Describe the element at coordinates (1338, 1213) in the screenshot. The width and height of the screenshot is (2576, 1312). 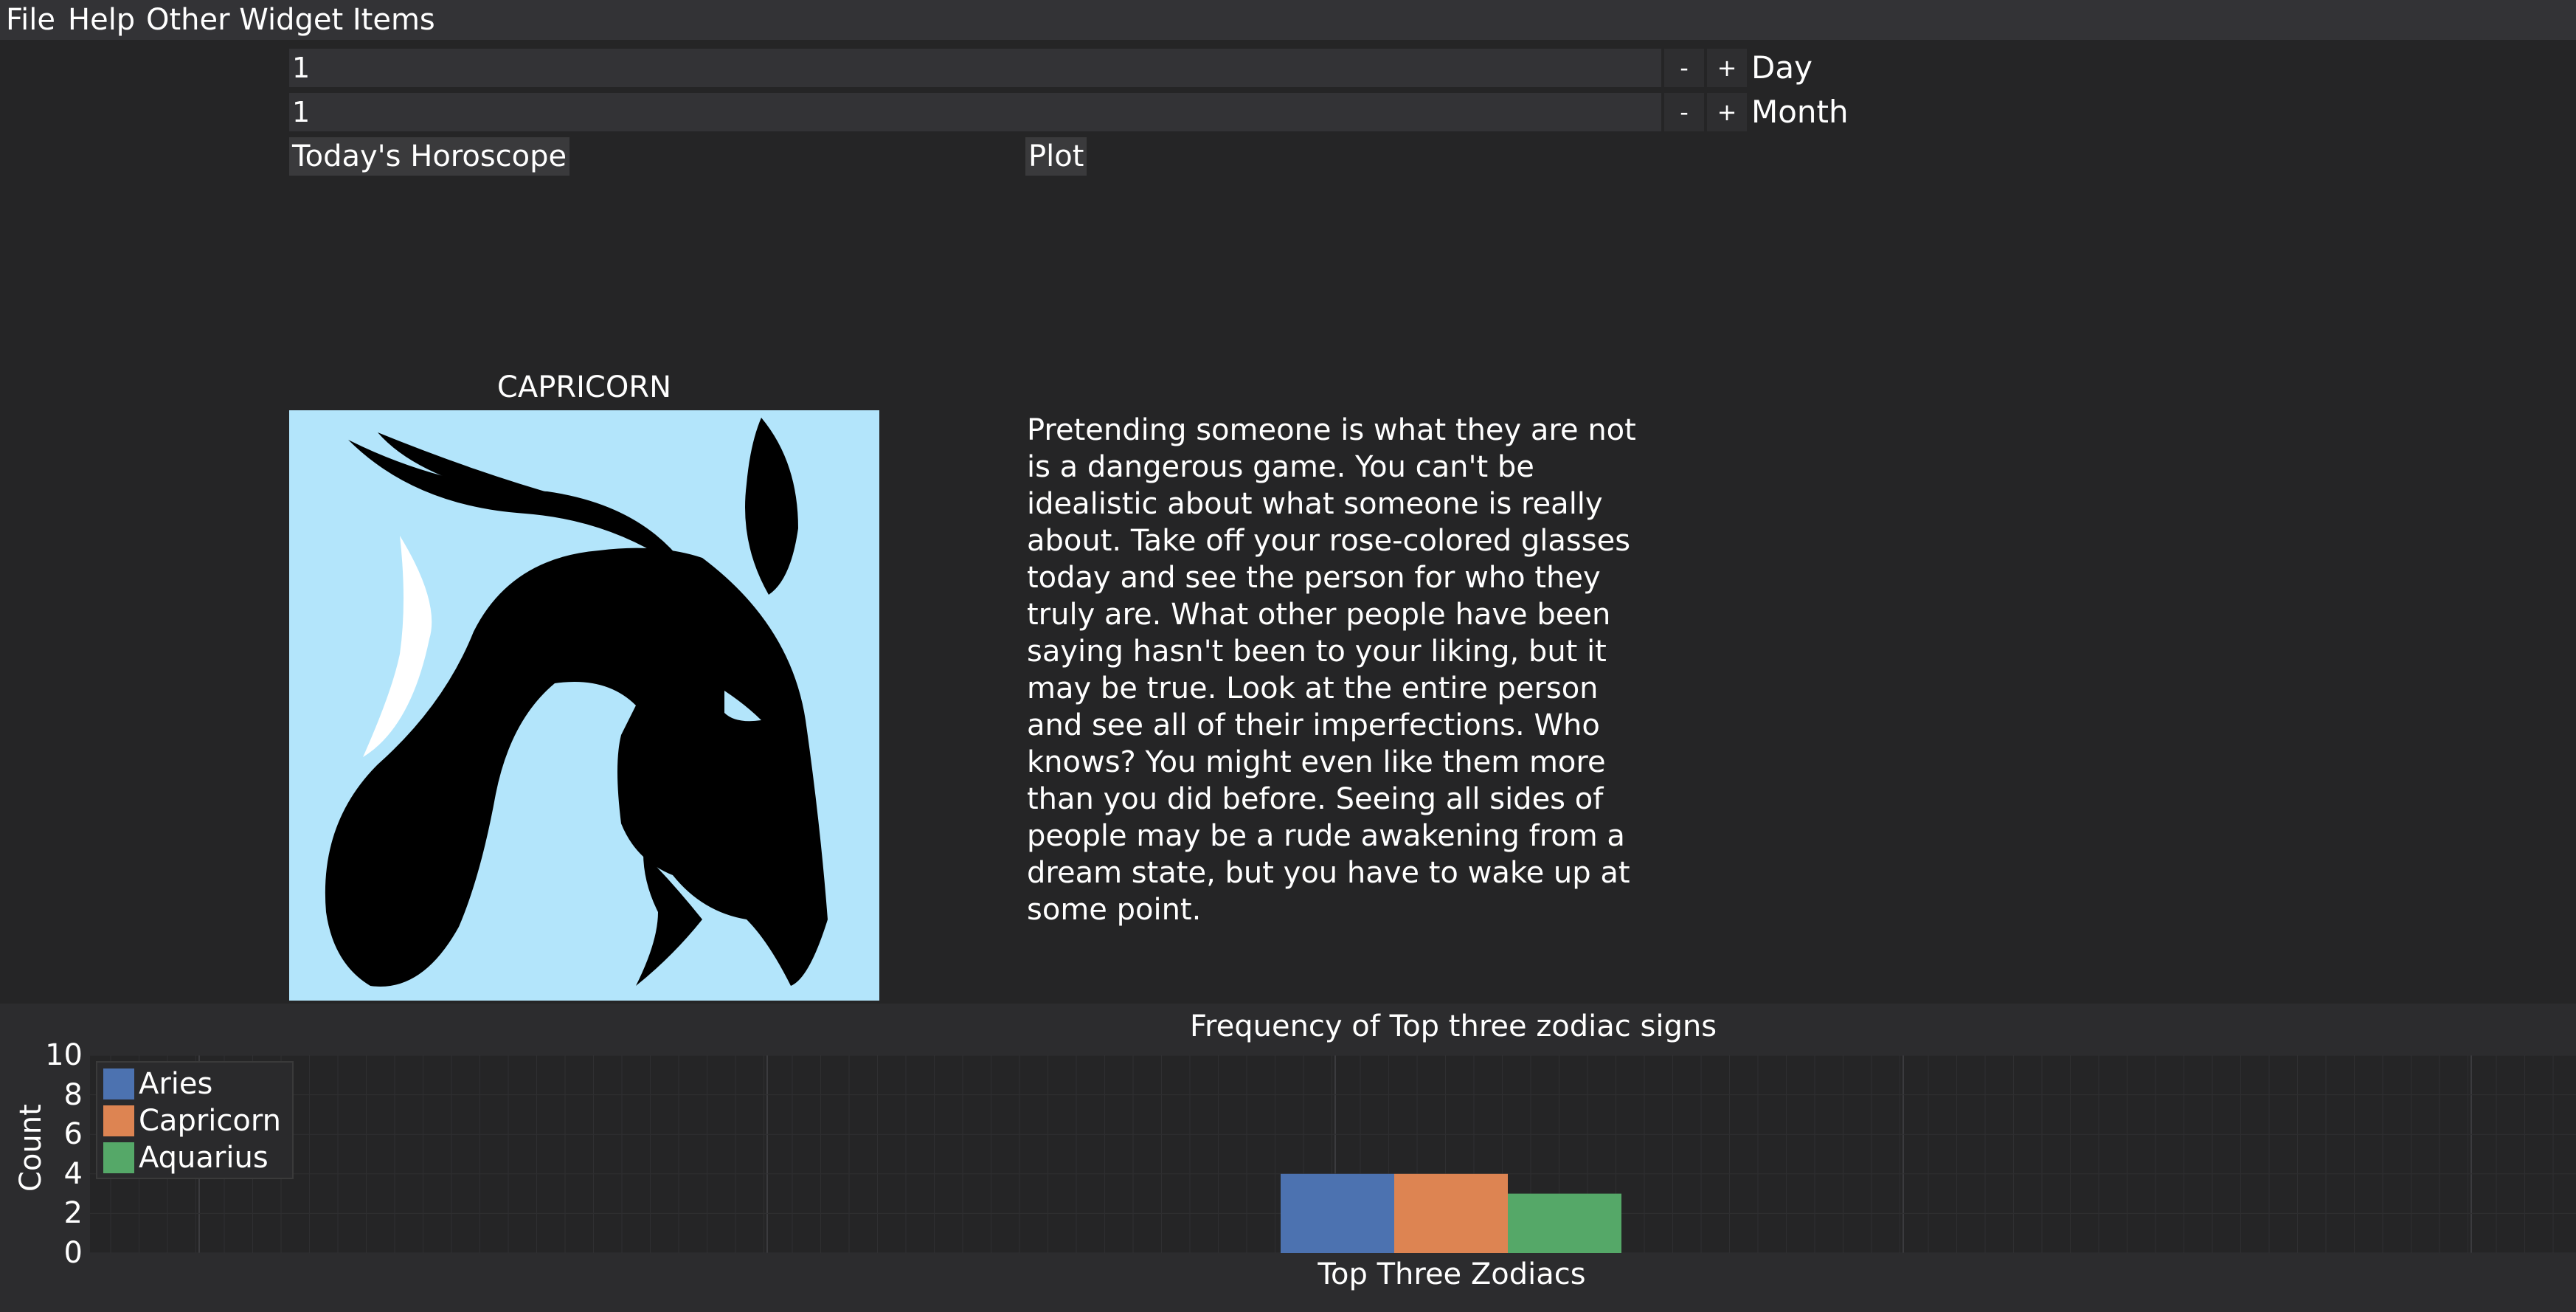
I see `bar-aries` at that location.